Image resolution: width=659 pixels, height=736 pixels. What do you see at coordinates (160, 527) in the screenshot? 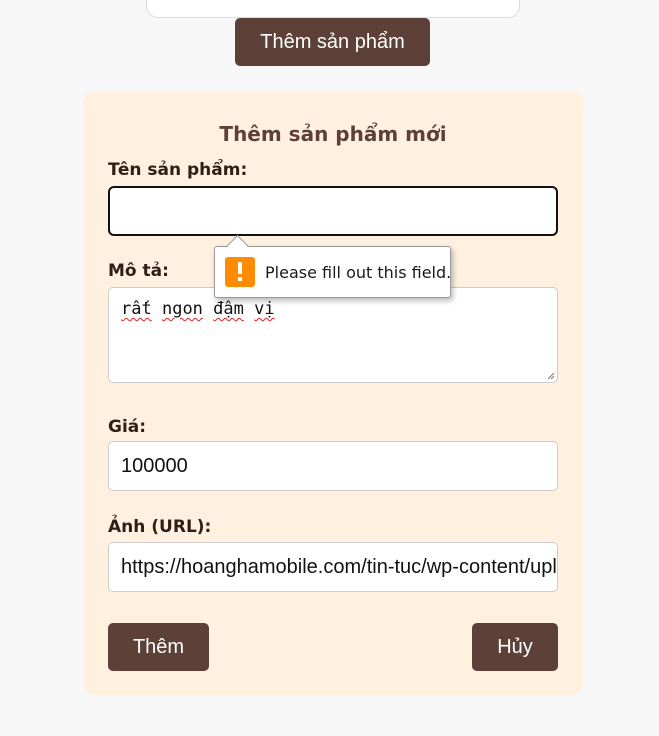
I see `image-url-label: Ảnh (URL):` at bounding box center [160, 527].